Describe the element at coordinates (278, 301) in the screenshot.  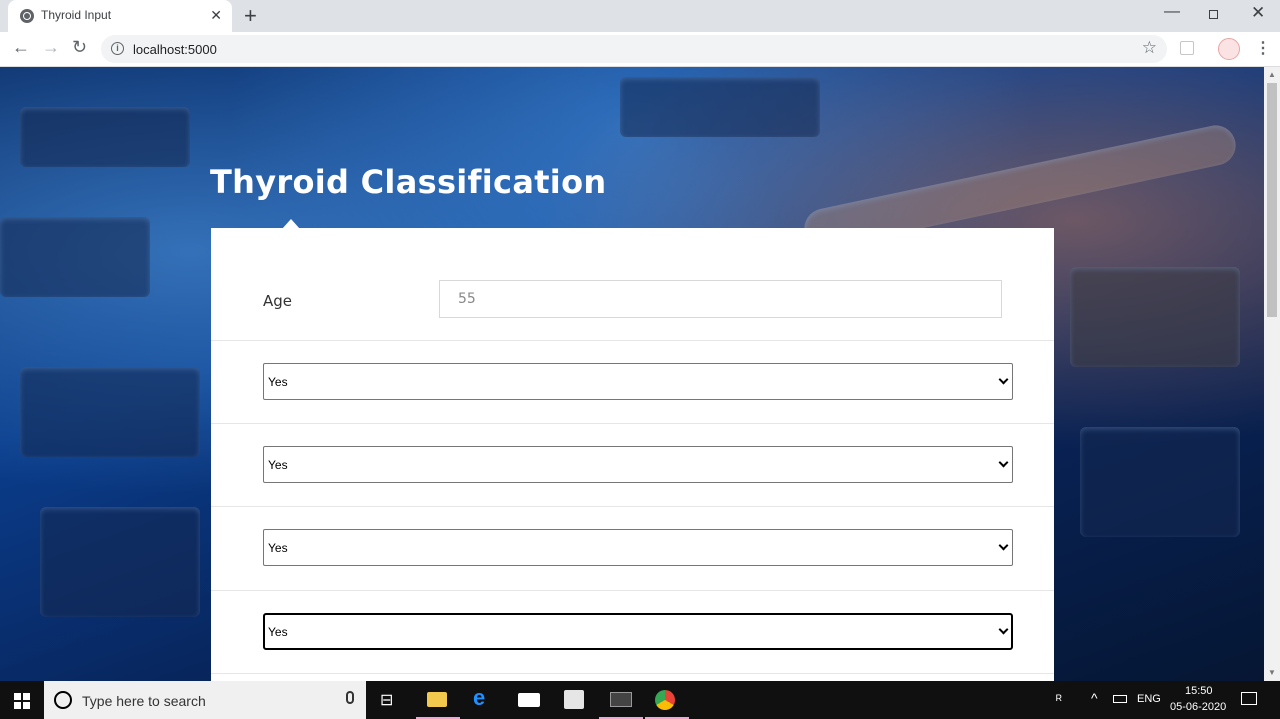
I see `age-label: Age` at that location.